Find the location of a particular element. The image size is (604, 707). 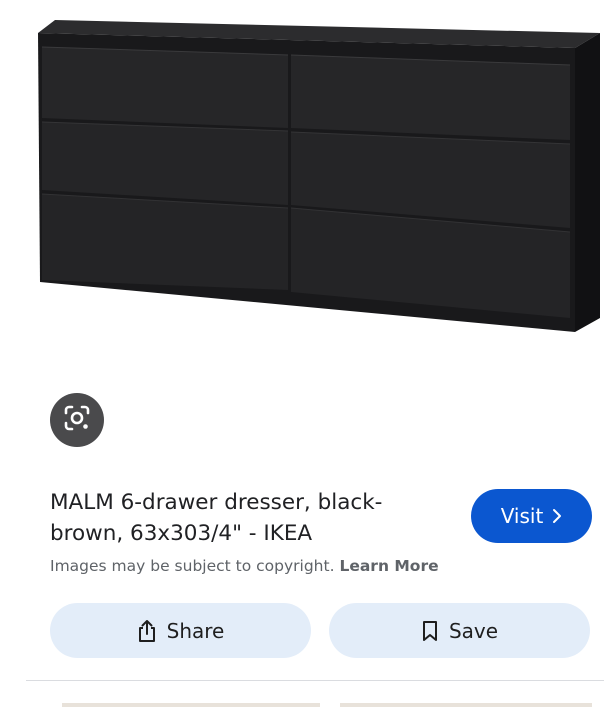

drawer-bottom-left is located at coordinates (165, 242).